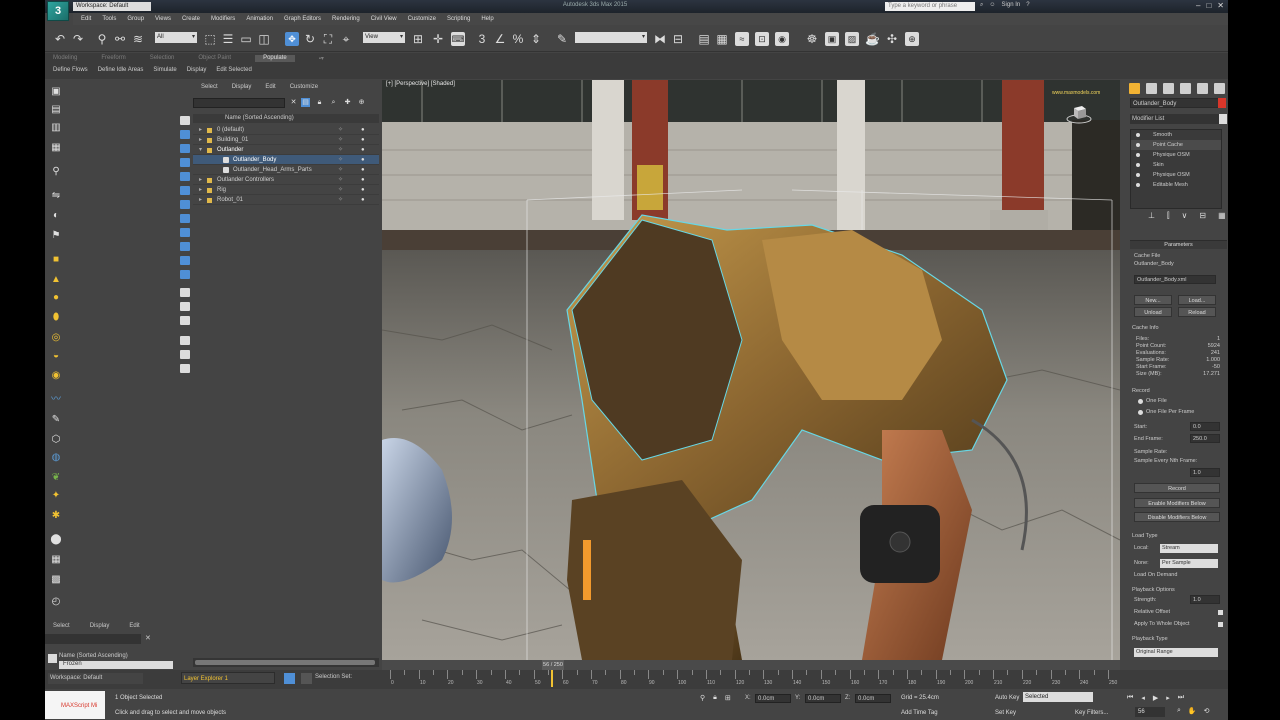  Describe the element at coordinates (185, 292) in the screenshot. I see `filter-all-icon` at that location.